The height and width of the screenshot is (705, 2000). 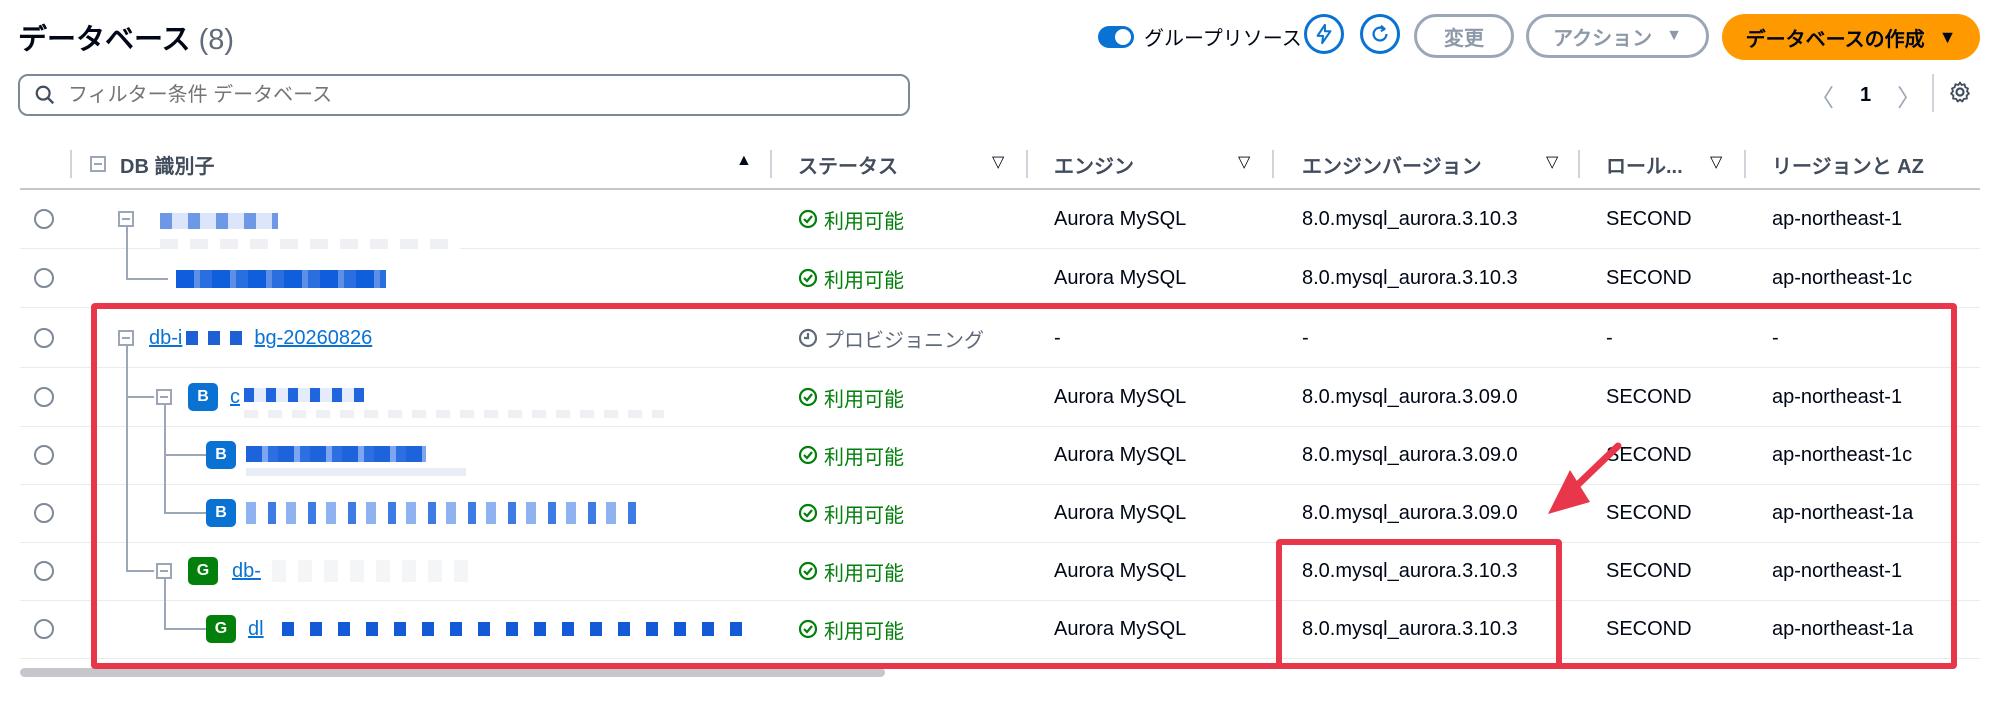 I want to click on filter-field, so click(x=464, y=95).